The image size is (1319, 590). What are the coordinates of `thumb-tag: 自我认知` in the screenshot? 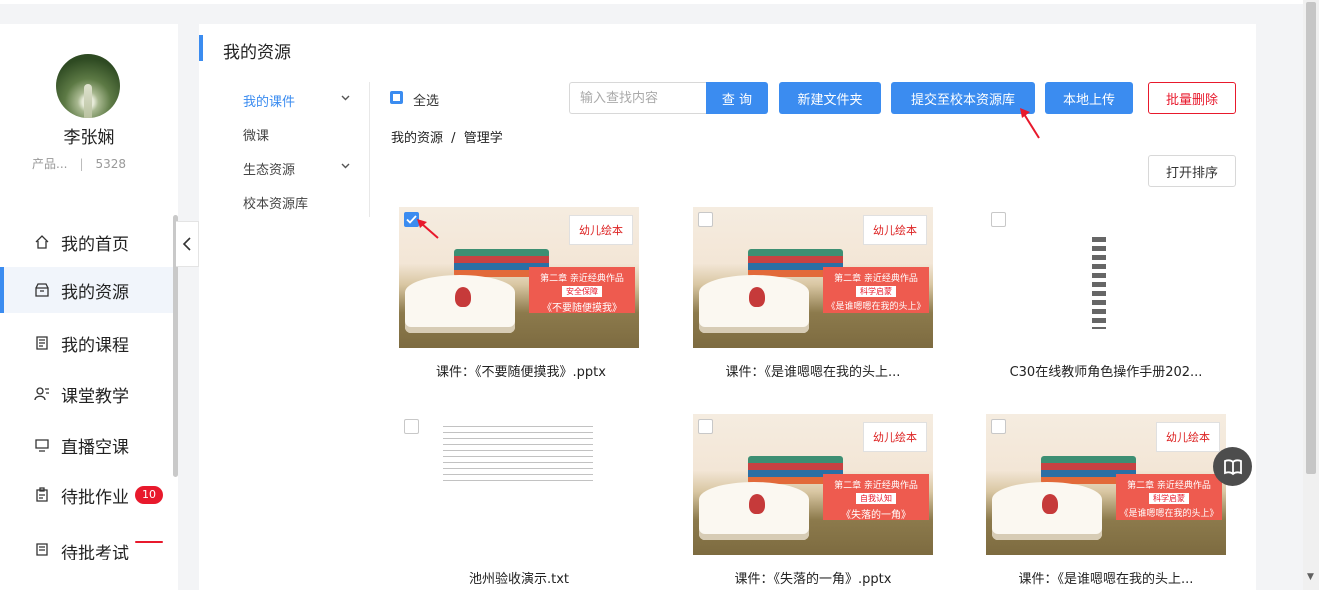 It's located at (876, 498).